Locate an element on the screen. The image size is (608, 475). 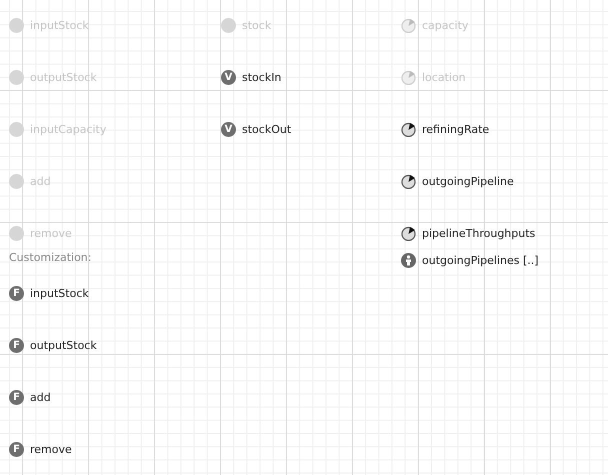
element-label: stockIn is located at coordinates (262, 77).